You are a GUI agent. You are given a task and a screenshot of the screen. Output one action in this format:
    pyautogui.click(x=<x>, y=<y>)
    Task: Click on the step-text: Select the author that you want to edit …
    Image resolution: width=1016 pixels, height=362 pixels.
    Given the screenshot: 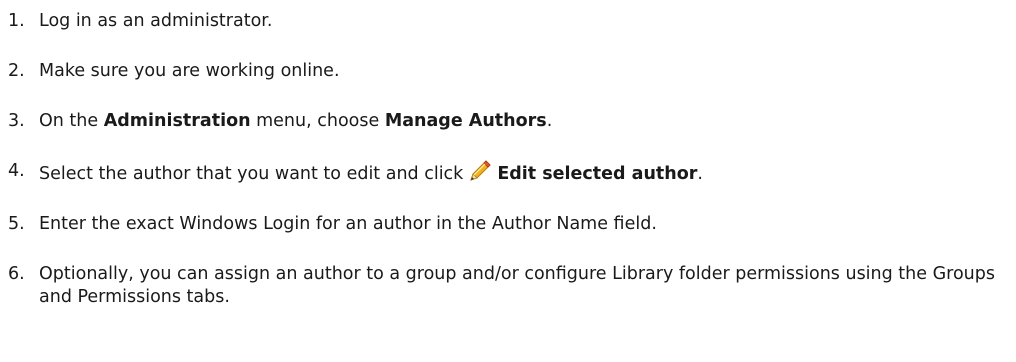 What is the action you would take?
    pyautogui.click(x=523, y=173)
    